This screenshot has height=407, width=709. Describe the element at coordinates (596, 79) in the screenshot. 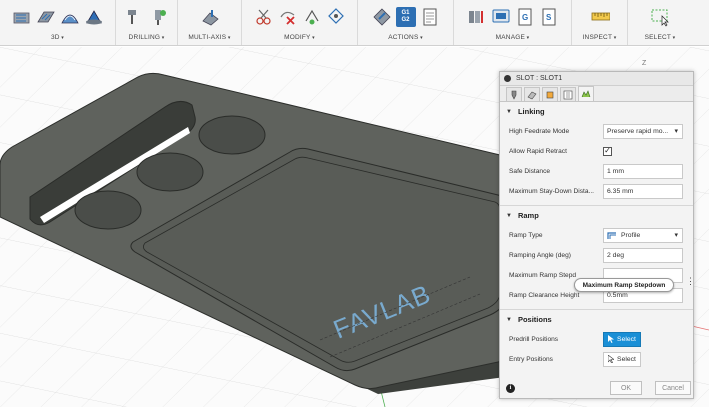

I see `dialog-header: SLOT : SLOT1` at that location.